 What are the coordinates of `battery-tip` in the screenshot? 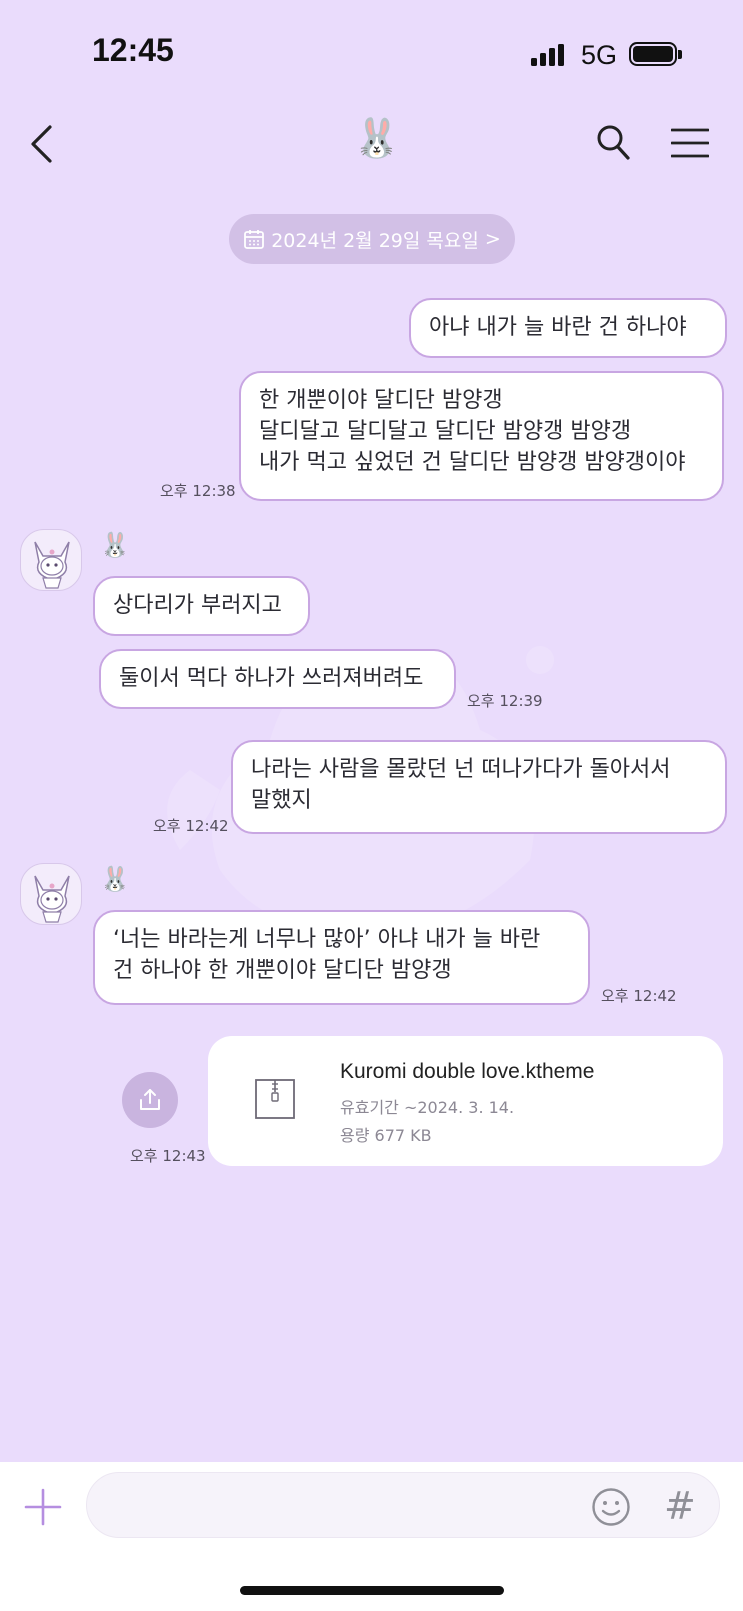 It's located at (680, 54).